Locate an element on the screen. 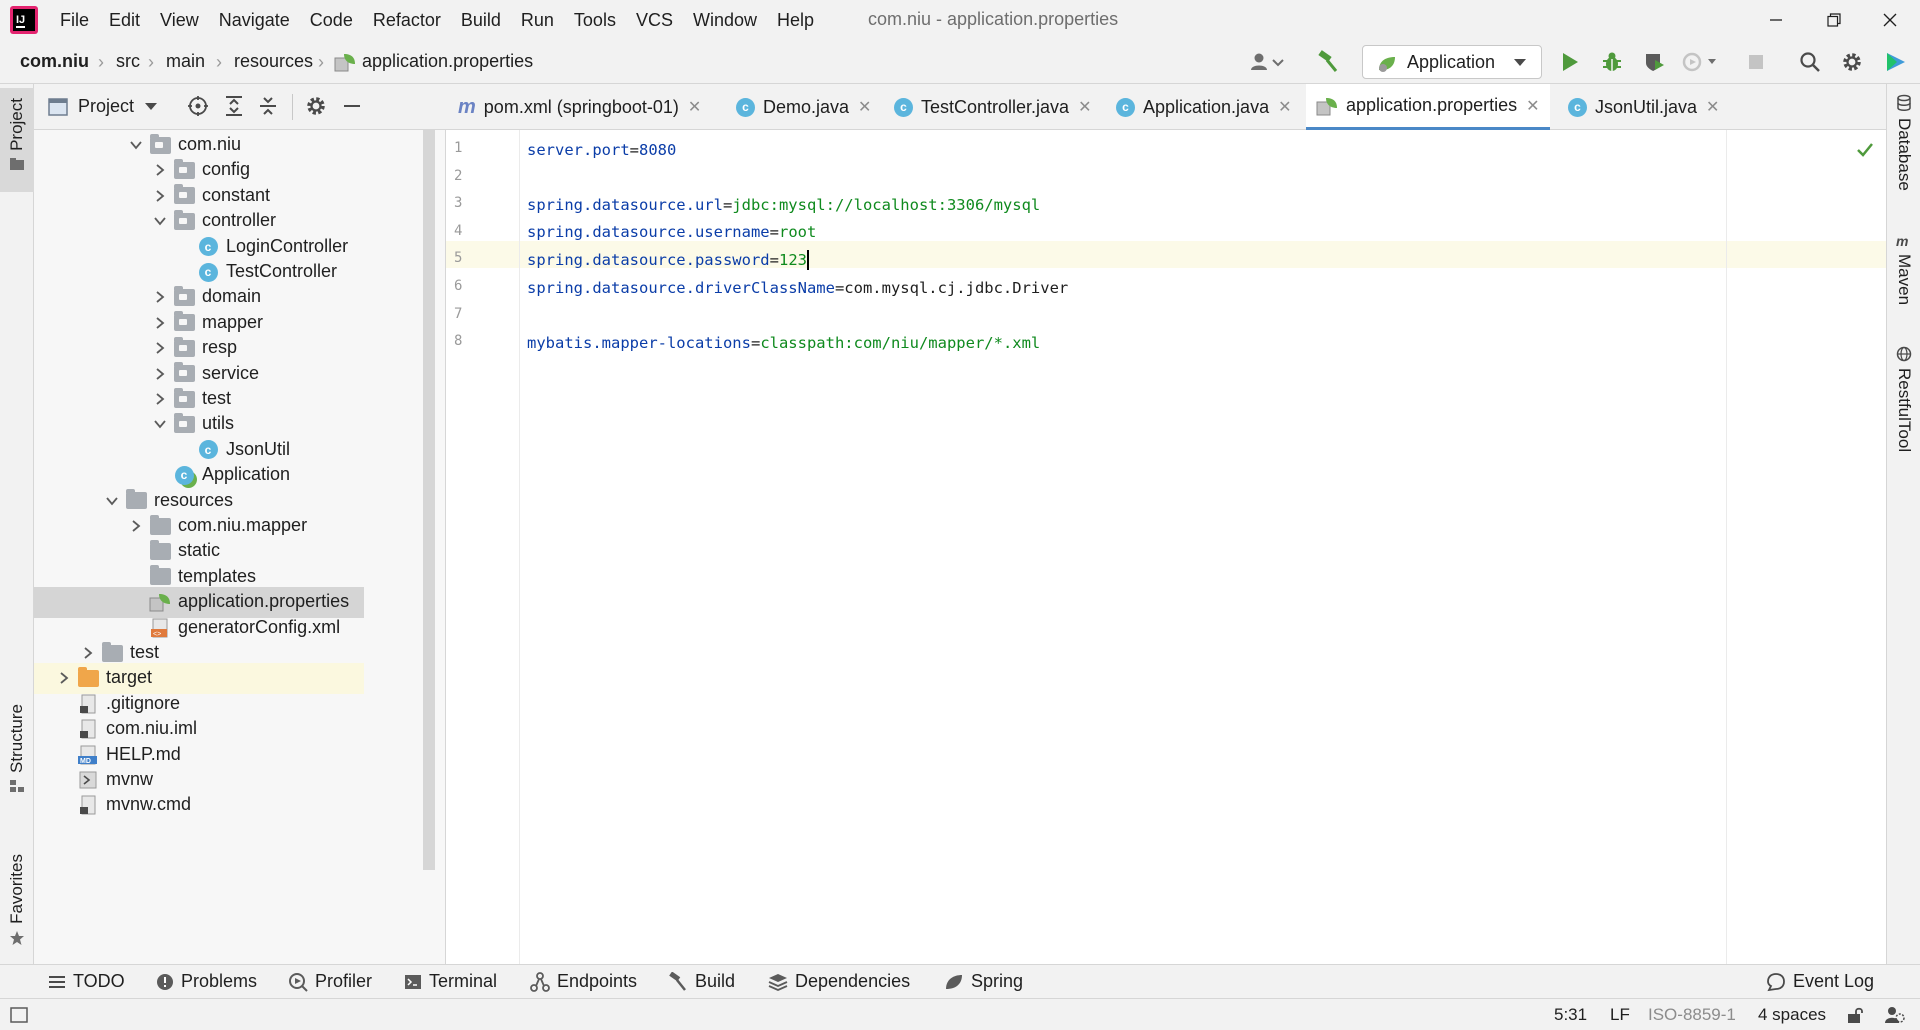 This screenshot has width=1920, height=1030. tab-demo-java: c Demo.java ✕ is located at coordinates (803, 107).